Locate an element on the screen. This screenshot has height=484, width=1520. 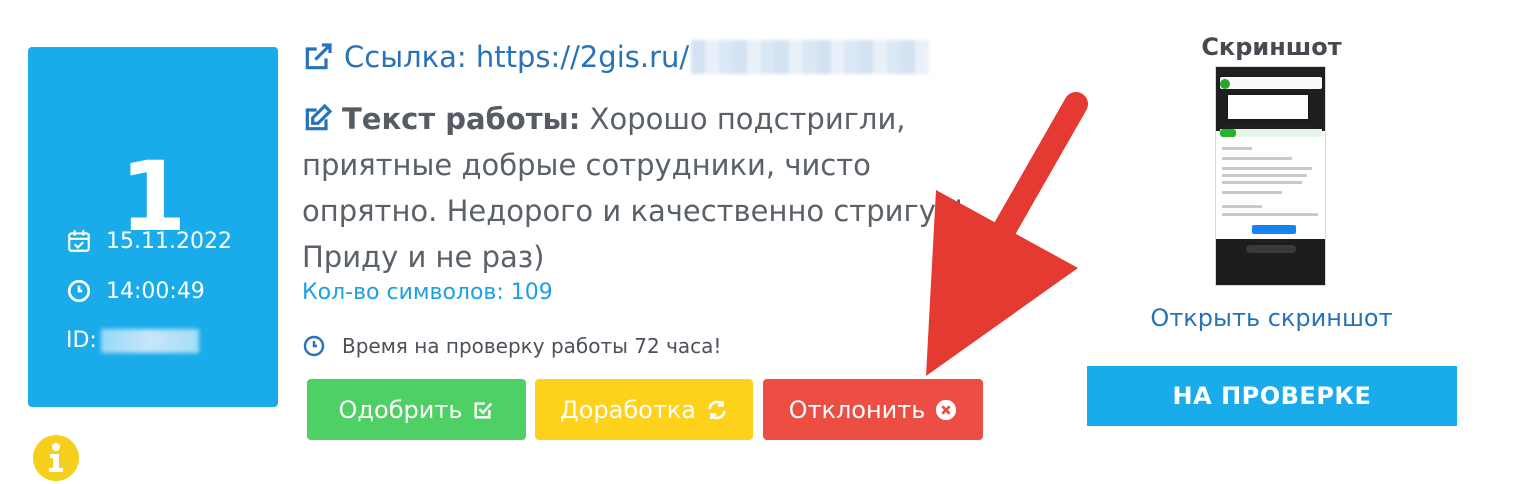
link-label: Ссылка: is located at coordinates (405, 57).